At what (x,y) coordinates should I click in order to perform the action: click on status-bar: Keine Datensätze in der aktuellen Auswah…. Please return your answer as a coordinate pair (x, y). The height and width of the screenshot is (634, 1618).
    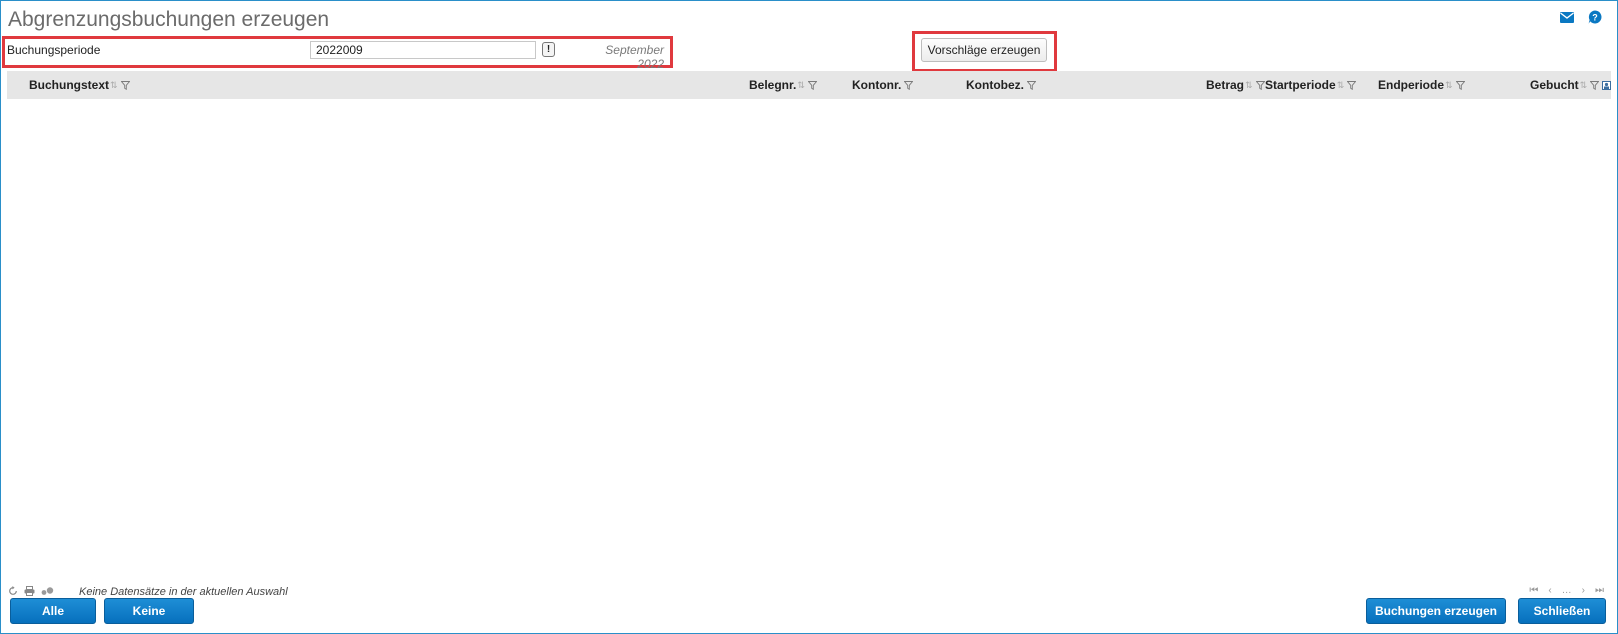
    Looking at the image, I should click on (148, 592).